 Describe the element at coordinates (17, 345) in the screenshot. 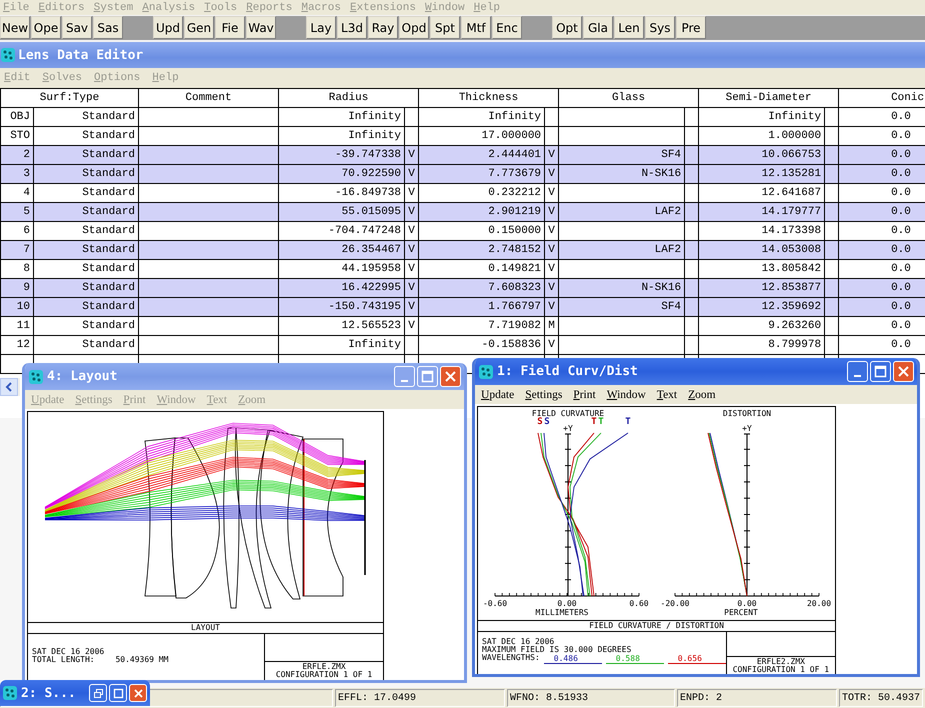

I see `table-cell: 12` at that location.